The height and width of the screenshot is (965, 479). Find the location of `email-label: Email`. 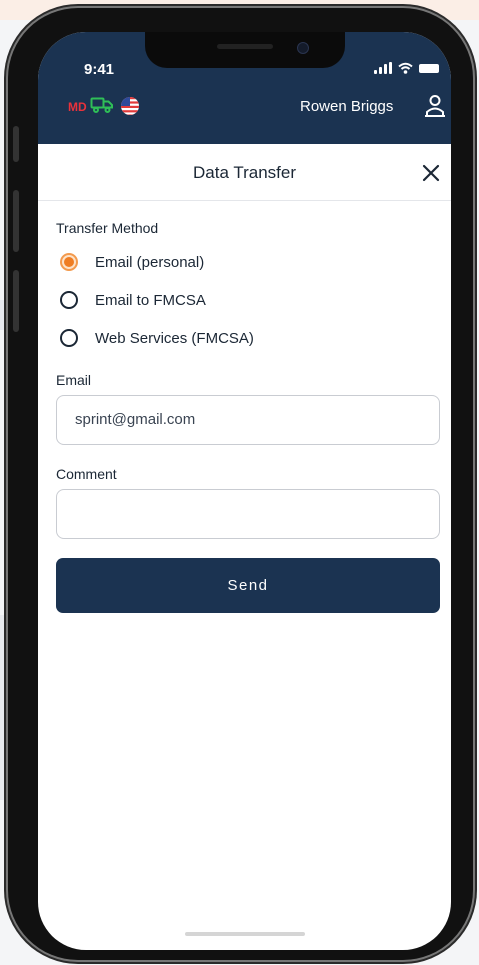

email-label: Email is located at coordinates (74, 380).